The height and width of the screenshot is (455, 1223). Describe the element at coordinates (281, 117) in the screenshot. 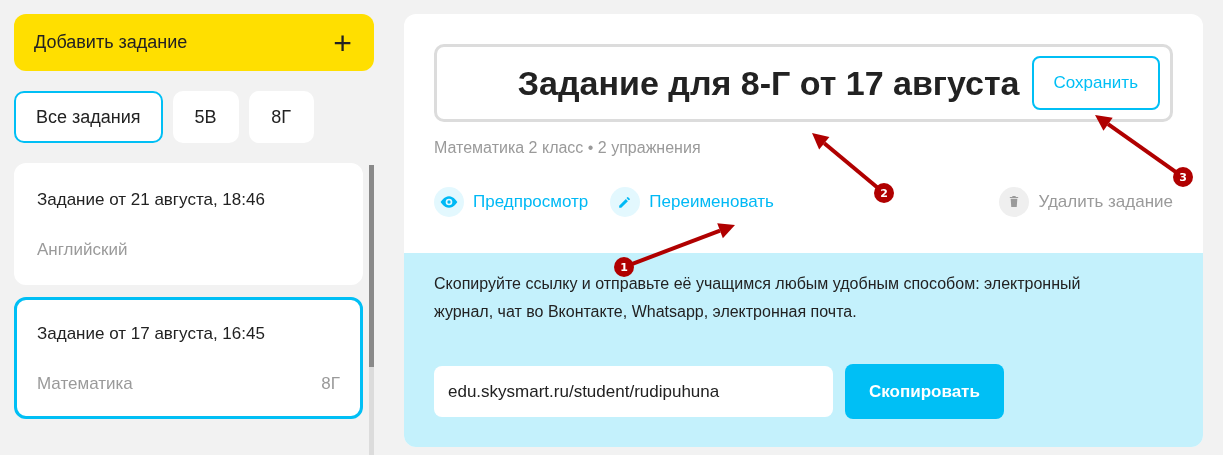

I see `filter-tab: 8Г` at that location.